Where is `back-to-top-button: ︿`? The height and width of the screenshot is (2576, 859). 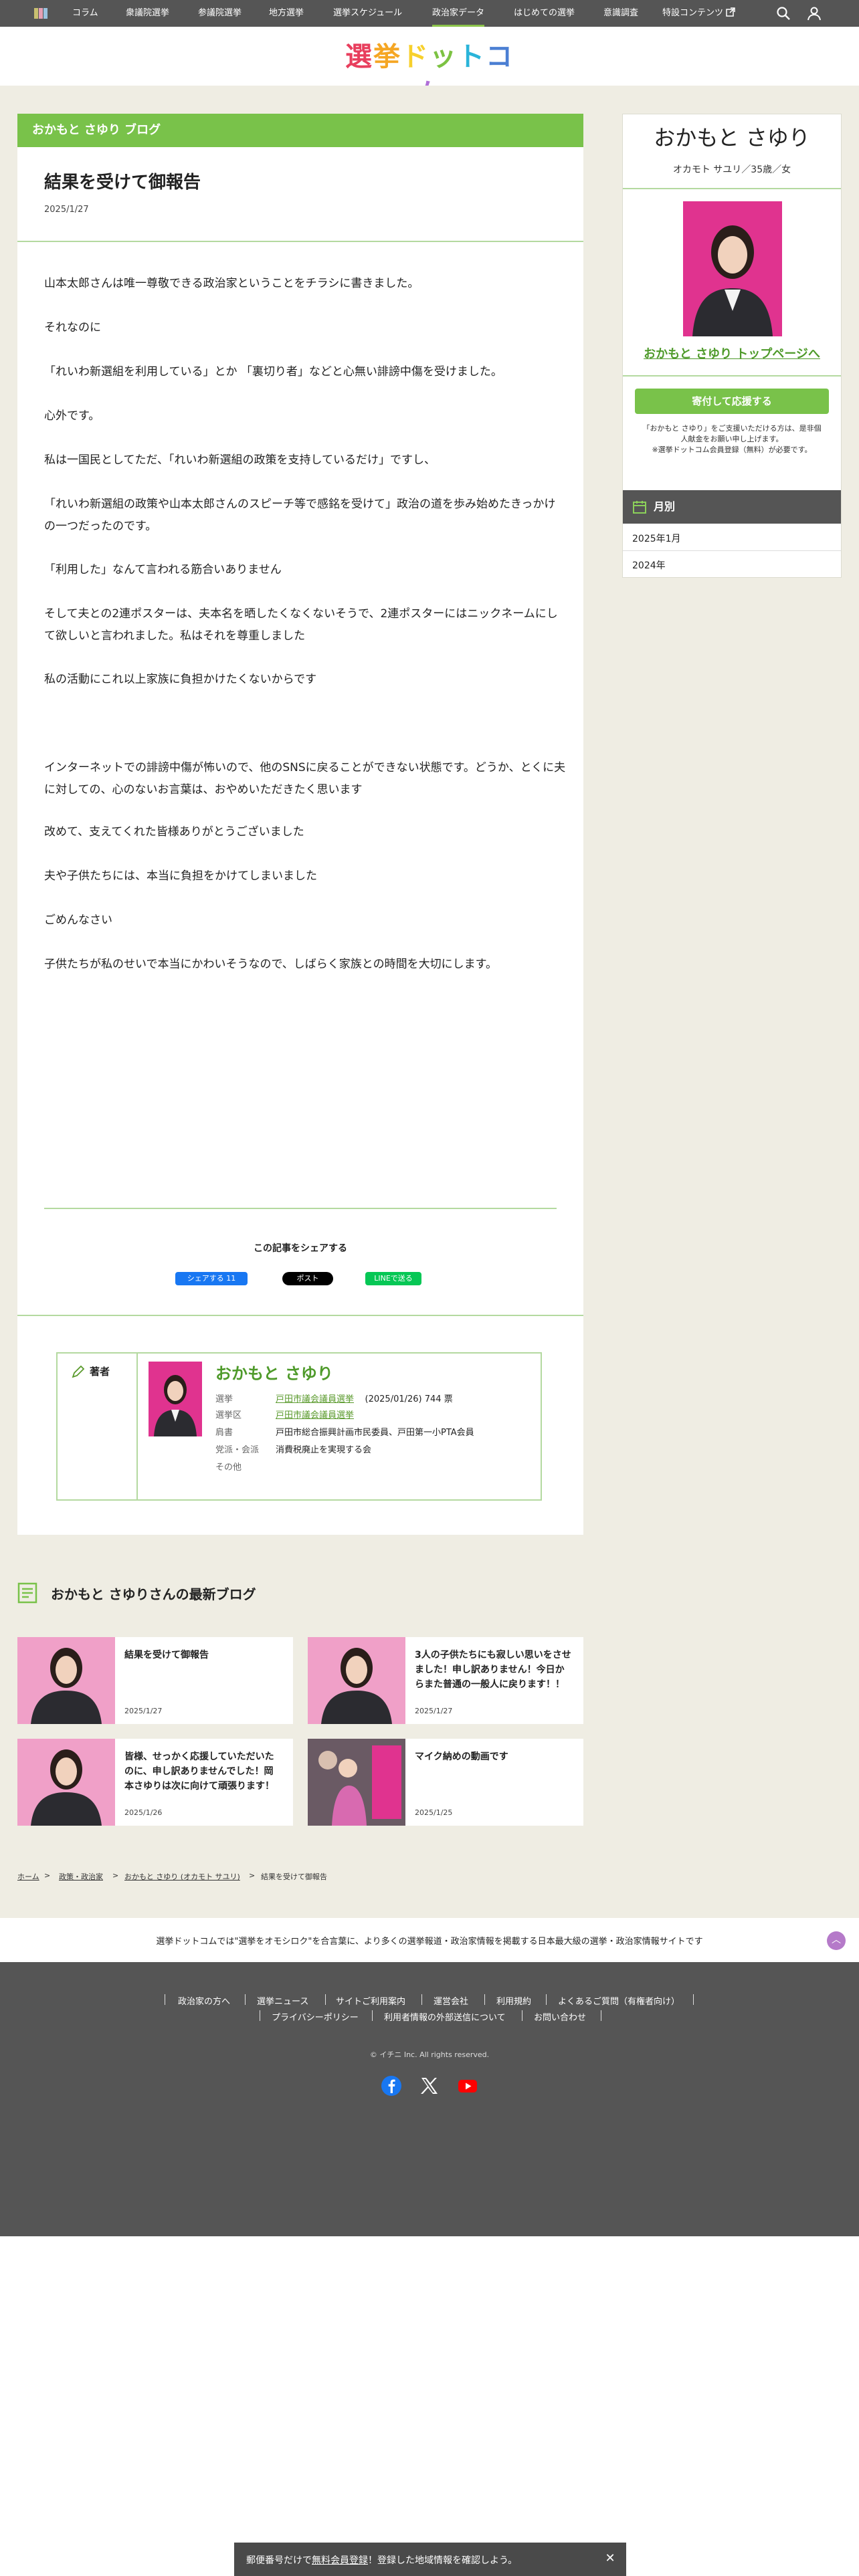
back-to-top-button: ︿ is located at coordinates (836, 1940).